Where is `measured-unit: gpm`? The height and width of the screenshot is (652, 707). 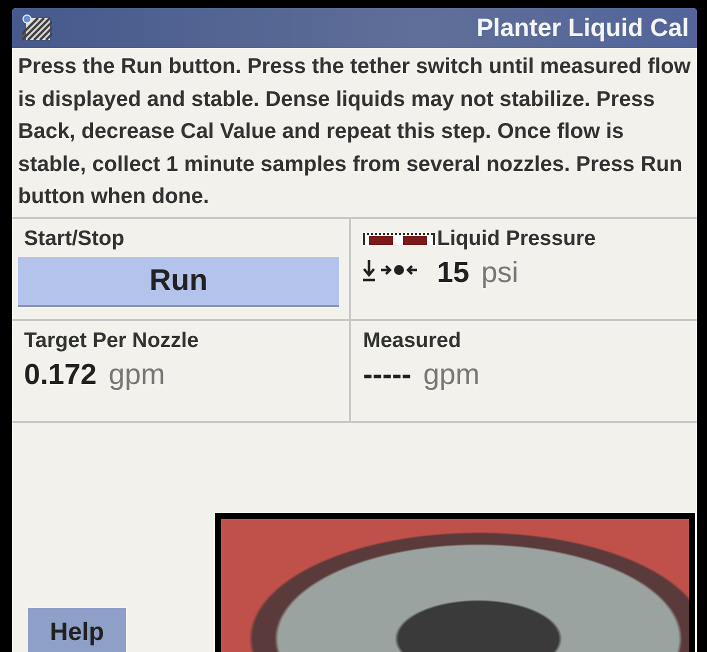 measured-unit: gpm is located at coordinates (451, 375).